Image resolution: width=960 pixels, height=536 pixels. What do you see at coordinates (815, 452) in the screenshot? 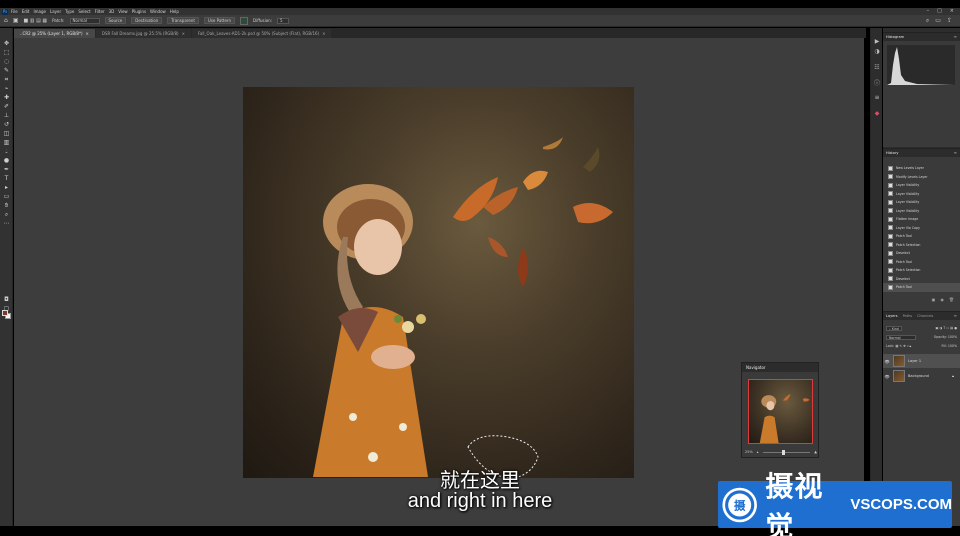
I see `zoom-in-icon: ▲` at bounding box center [815, 452].